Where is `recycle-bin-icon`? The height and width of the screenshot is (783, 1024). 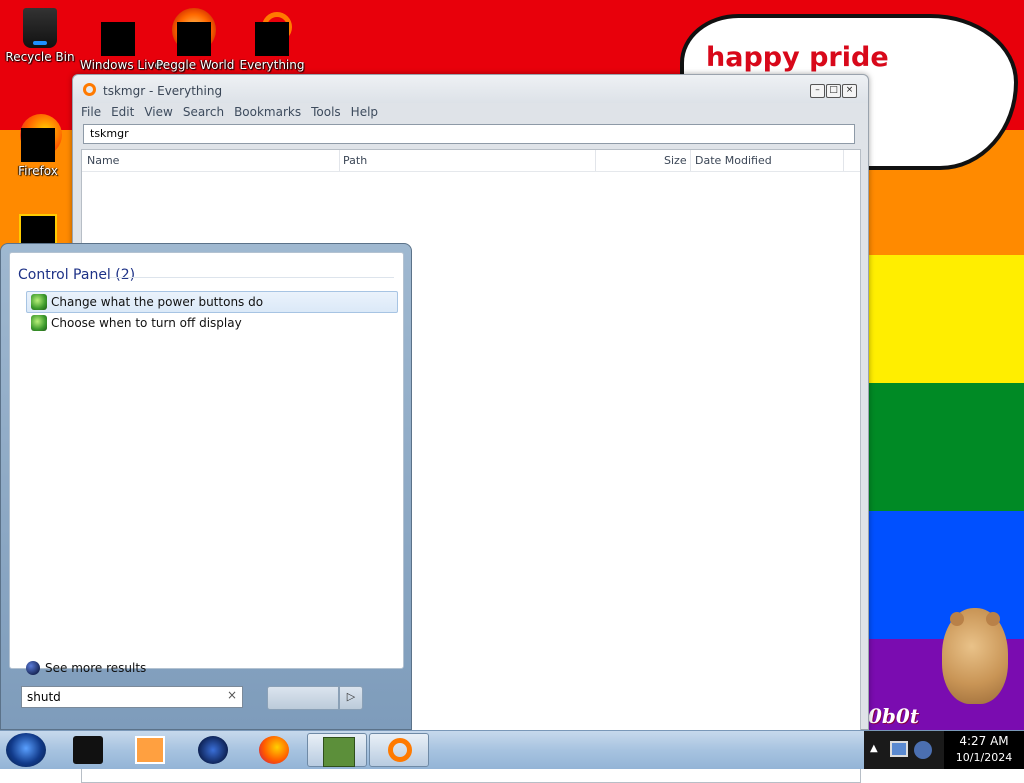
recycle-bin-icon is located at coordinates (40, 28).